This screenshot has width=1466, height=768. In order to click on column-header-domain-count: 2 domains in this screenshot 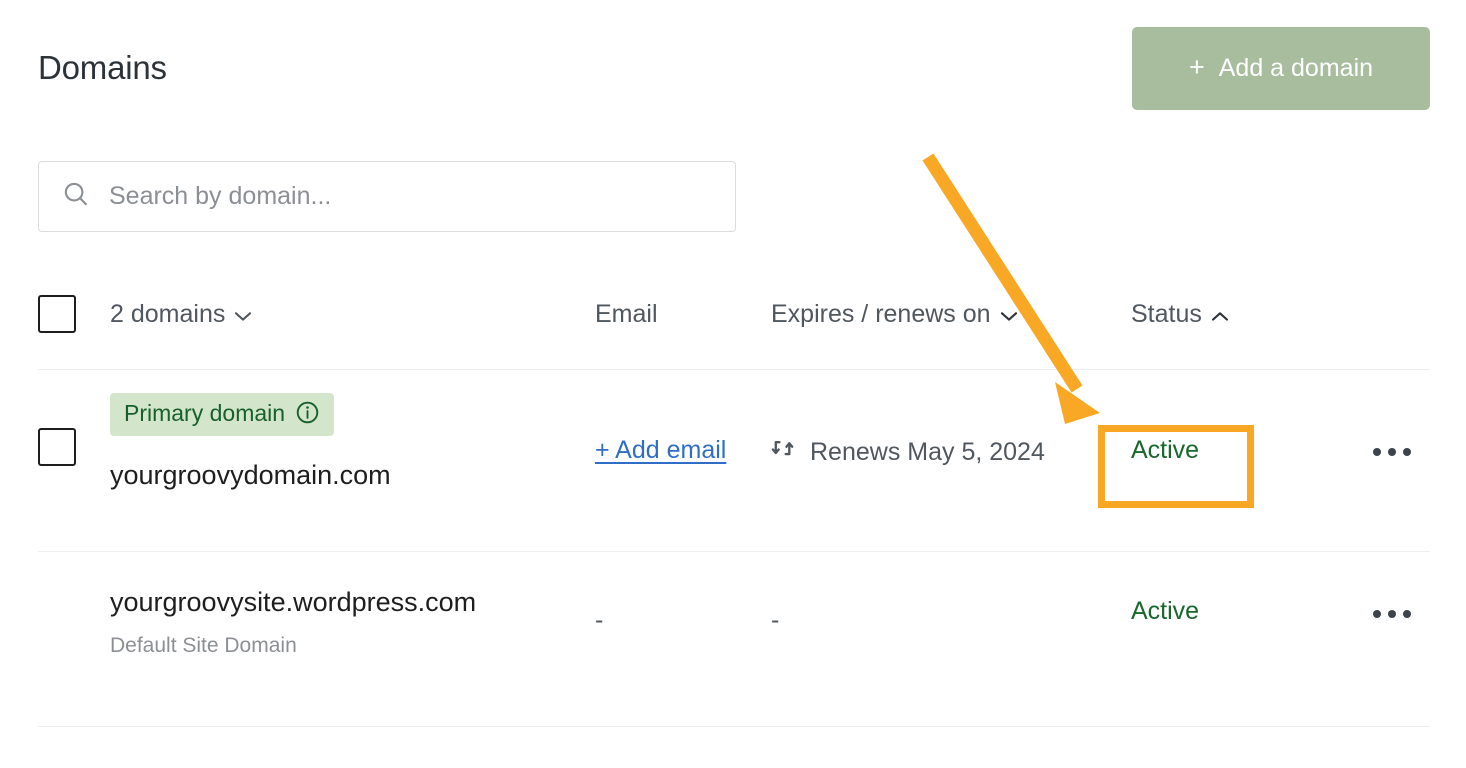, I will do `click(181, 314)`.